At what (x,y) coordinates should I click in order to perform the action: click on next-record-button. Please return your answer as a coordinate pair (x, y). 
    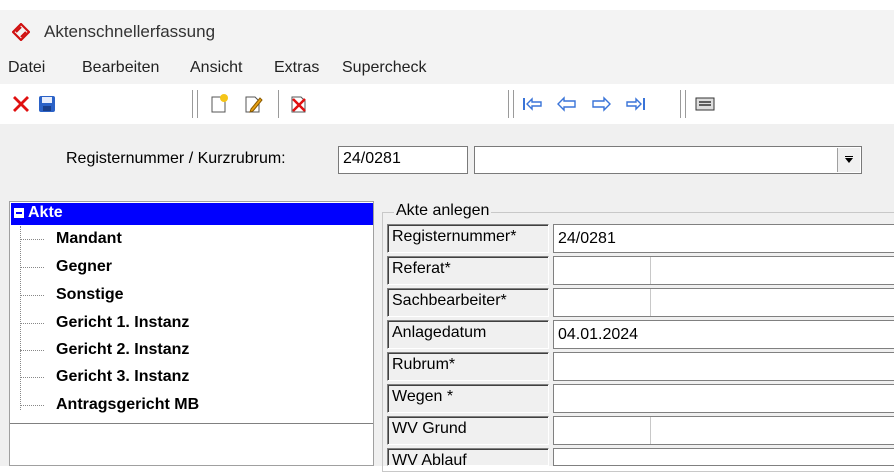
    Looking at the image, I should click on (601, 104).